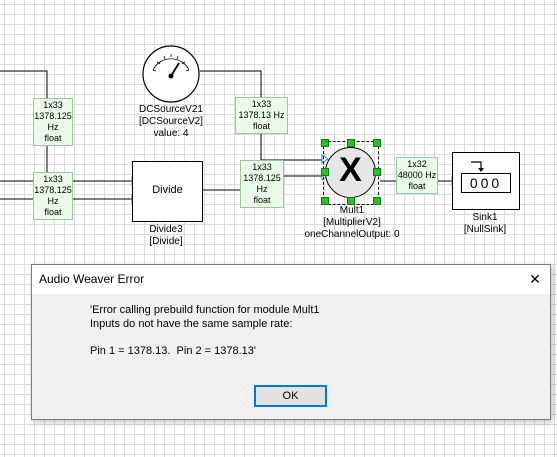 This screenshot has width=557, height=457. What do you see at coordinates (166, 229) in the screenshot?
I see `divide-name: Divide3` at bounding box center [166, 229].